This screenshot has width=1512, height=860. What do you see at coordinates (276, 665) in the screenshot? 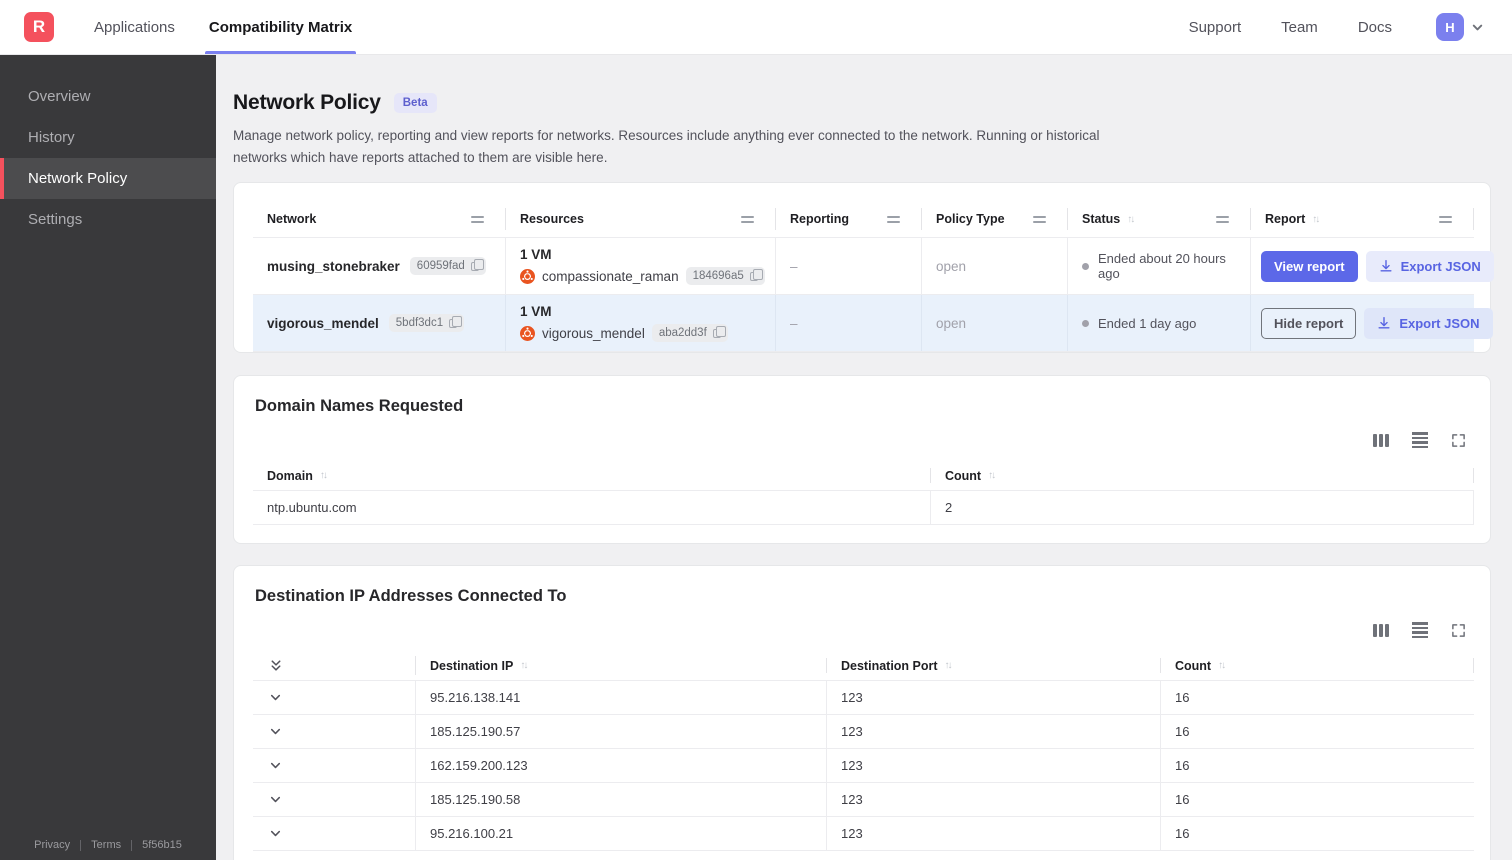
I see `double-chevron-down-icon` at bounding box center [276, 665].